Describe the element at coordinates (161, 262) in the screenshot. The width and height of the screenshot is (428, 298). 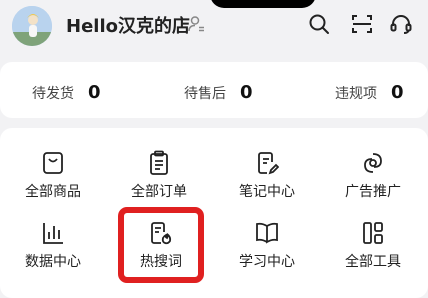
I see `tool-label: 热搜词` at that location.